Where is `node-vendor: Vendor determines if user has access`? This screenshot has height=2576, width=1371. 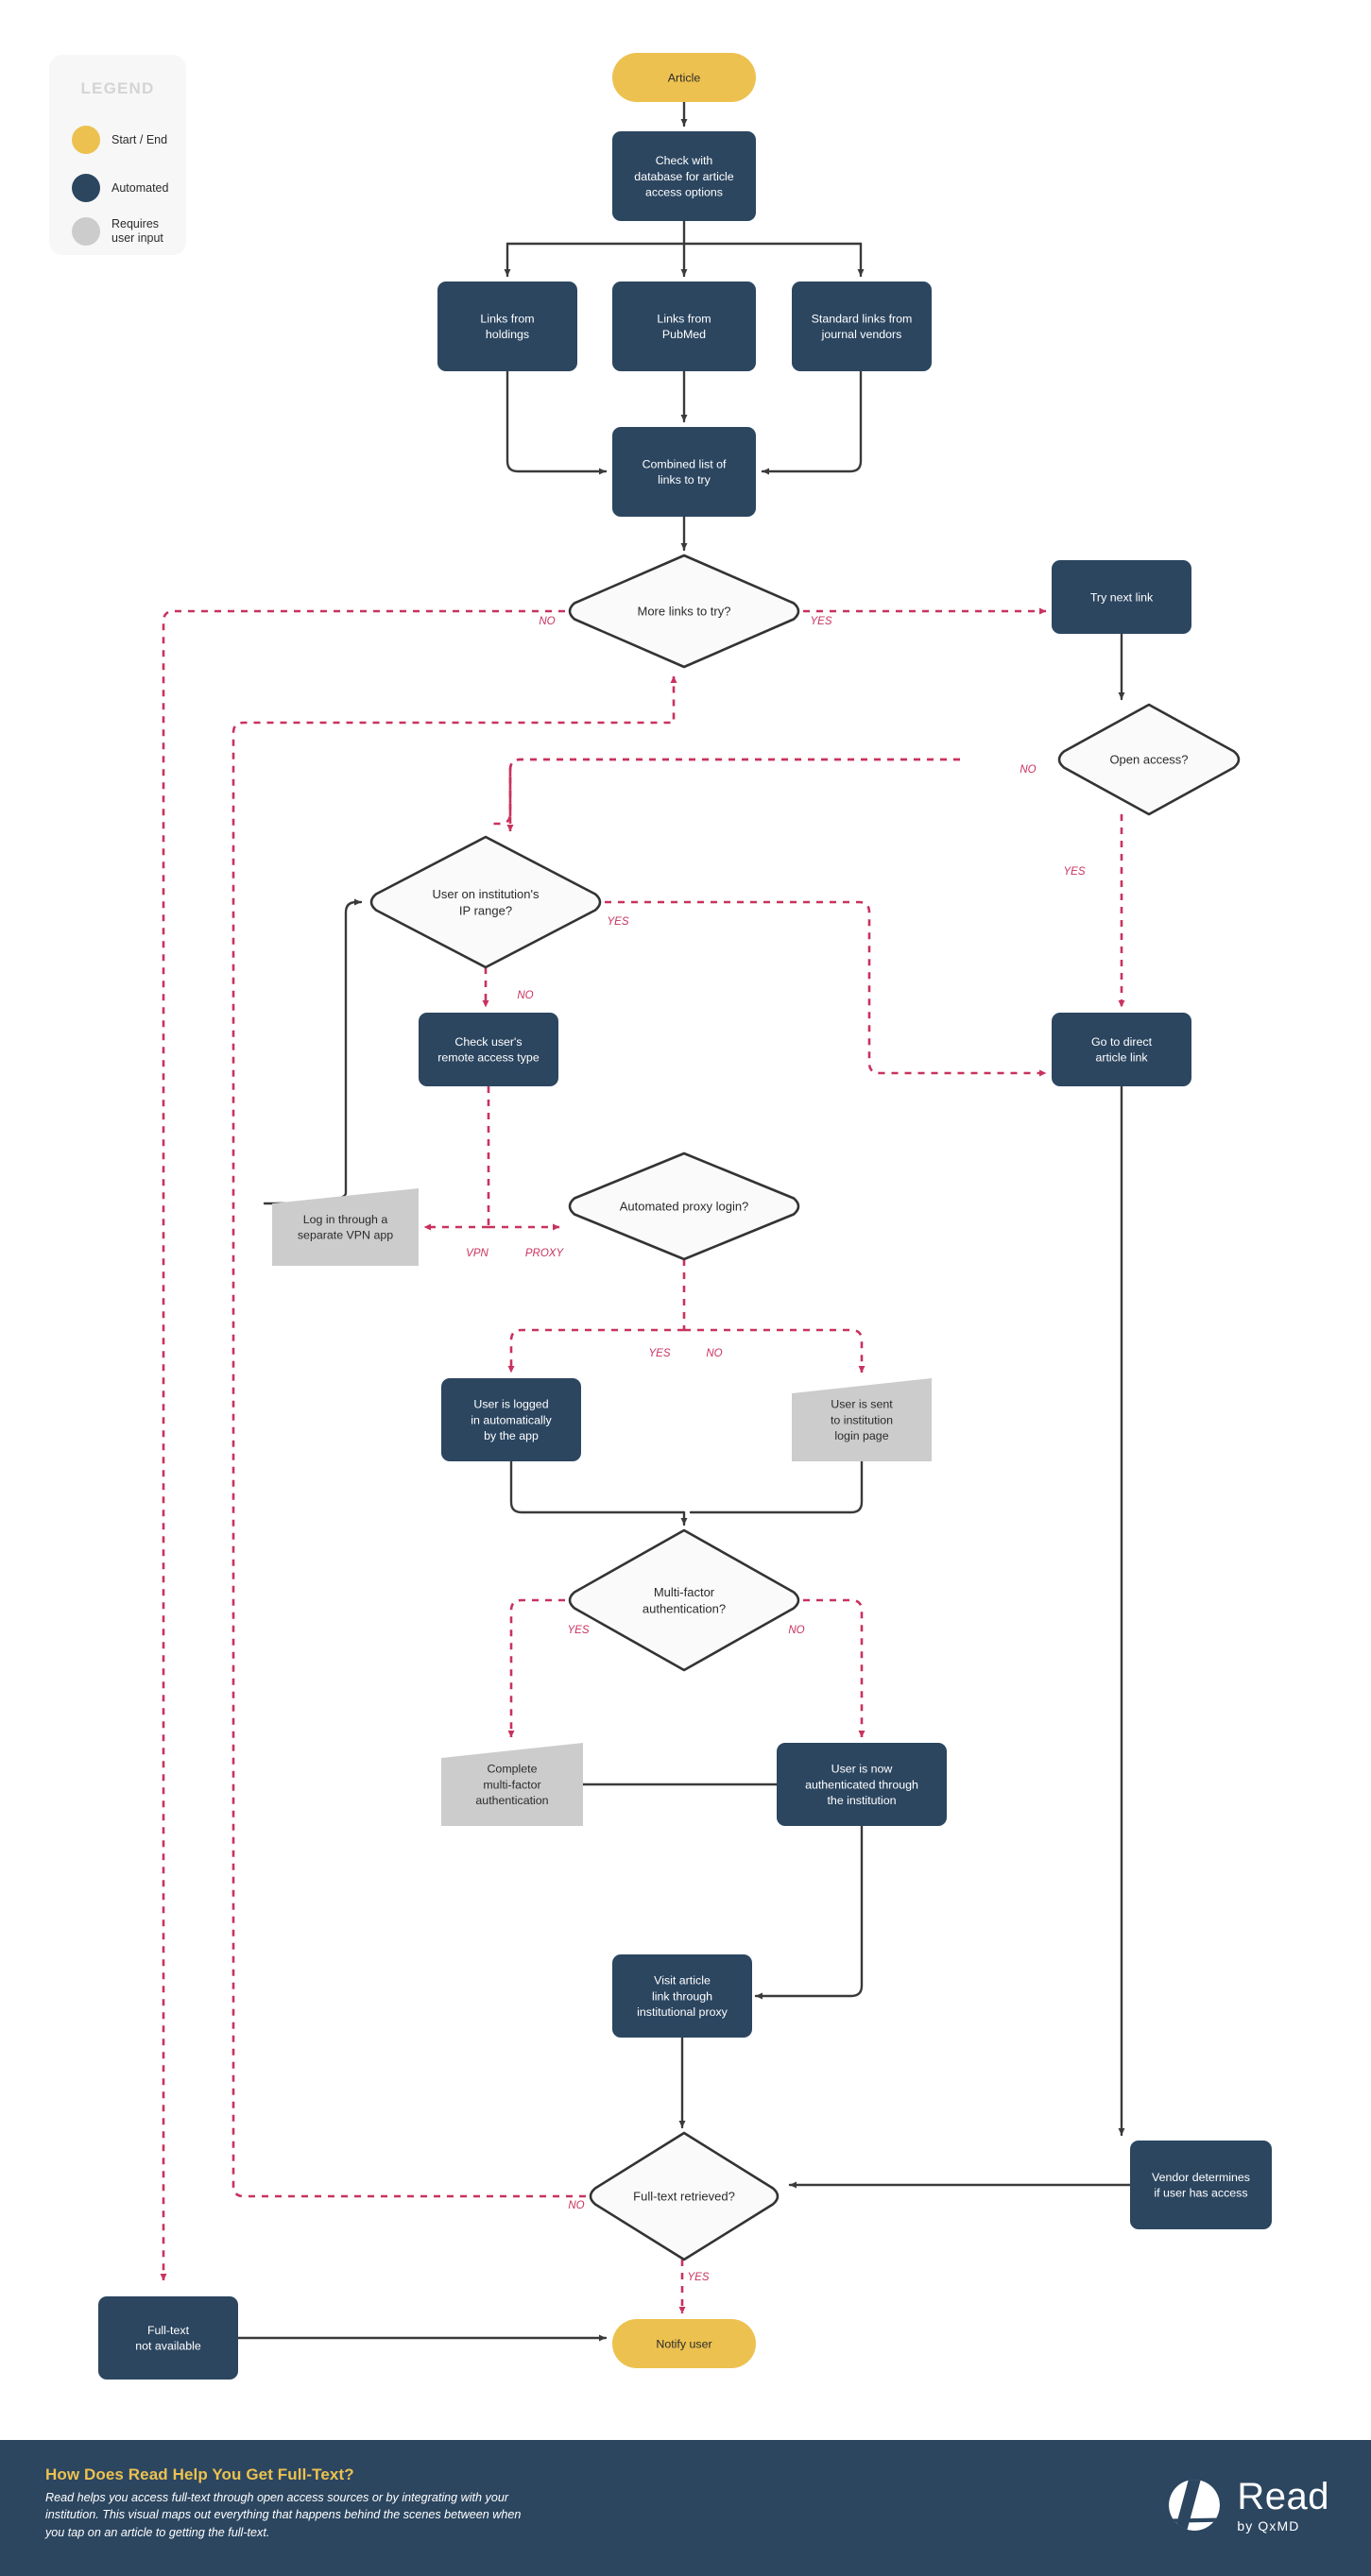
node-vendor: Vendor determines if user has access is located at coordinates (1201, 2185).